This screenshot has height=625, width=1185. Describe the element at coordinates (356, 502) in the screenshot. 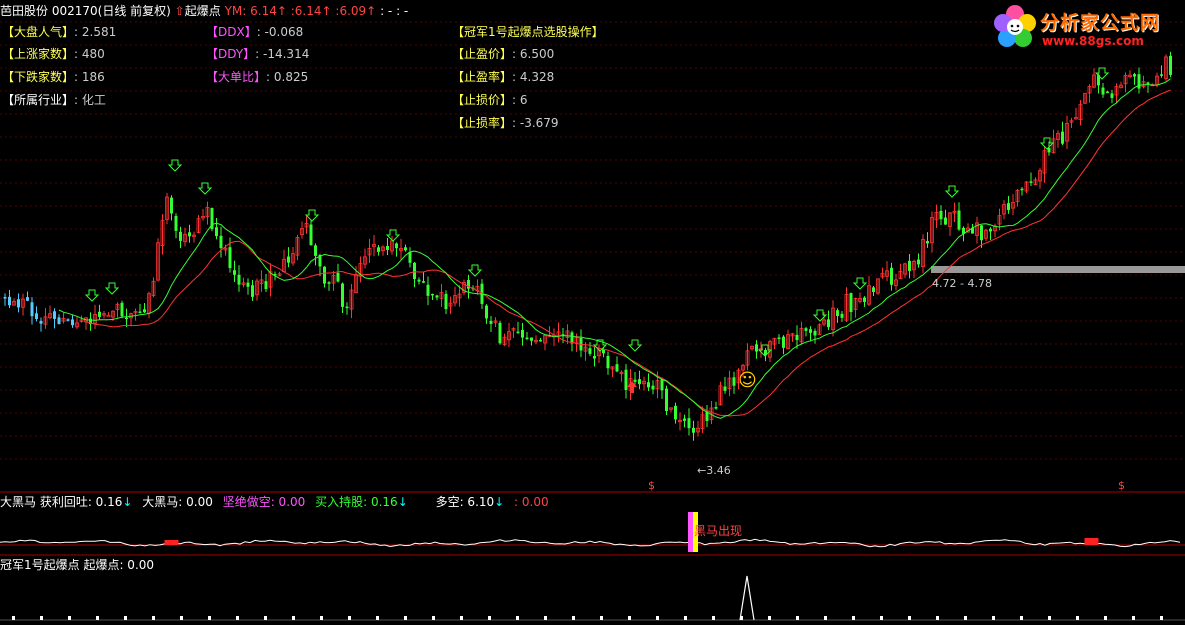

I see `panel2-item: 买入持股: 0.16` at that location.